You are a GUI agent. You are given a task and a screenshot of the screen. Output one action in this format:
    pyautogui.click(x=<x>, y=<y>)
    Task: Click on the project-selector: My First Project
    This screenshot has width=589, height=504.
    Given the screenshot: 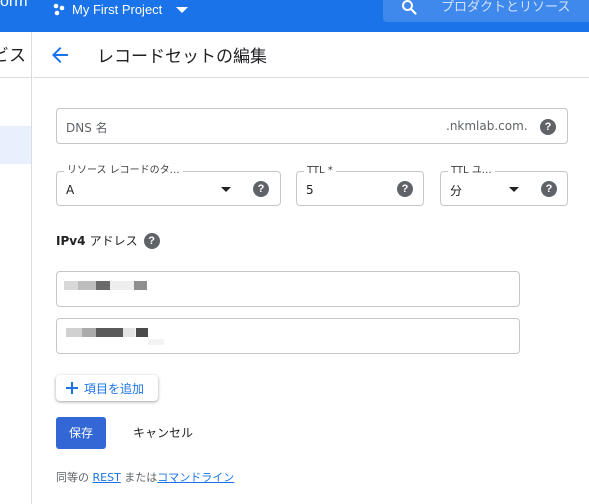 What is the action you would take?
    pyautogui.click(x=120, y=9)
    